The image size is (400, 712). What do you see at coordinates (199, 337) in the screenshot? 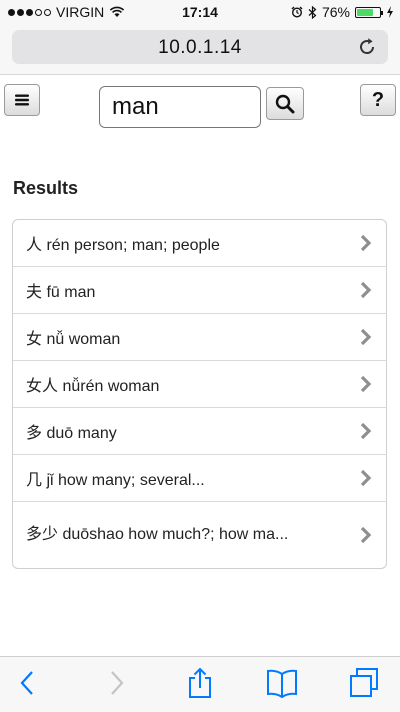
I see `list-item: 女 nǚ woman` at bounding box center [199, 337].